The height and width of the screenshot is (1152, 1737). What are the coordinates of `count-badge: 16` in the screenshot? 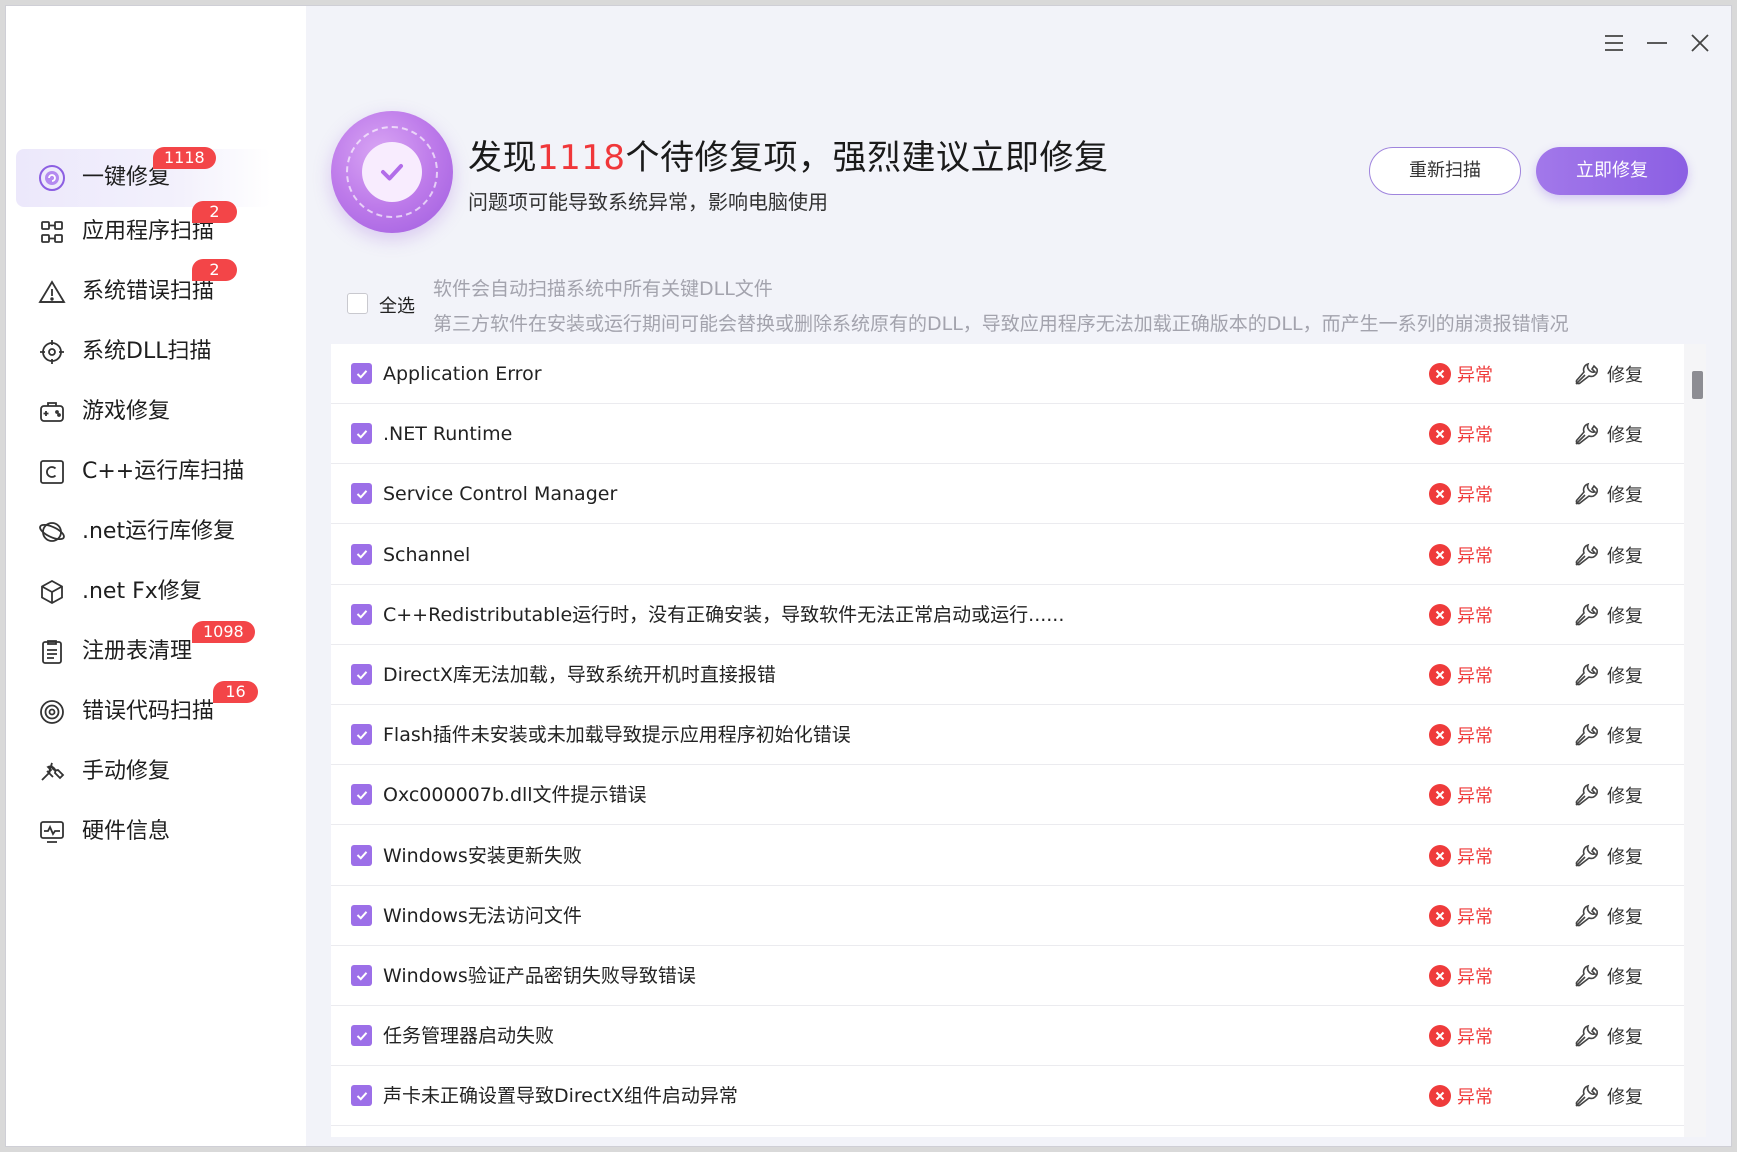 It's located at (235, 692).